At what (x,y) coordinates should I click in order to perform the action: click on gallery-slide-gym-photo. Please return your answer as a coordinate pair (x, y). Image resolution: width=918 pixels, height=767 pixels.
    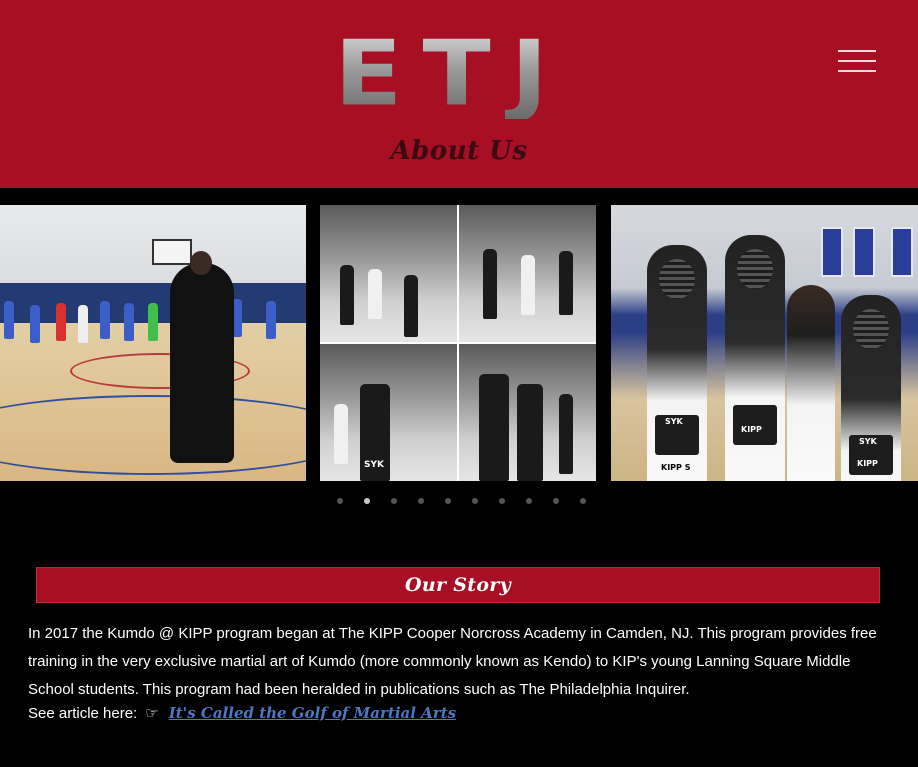
    Looking at the image, I should click on (153, 343).